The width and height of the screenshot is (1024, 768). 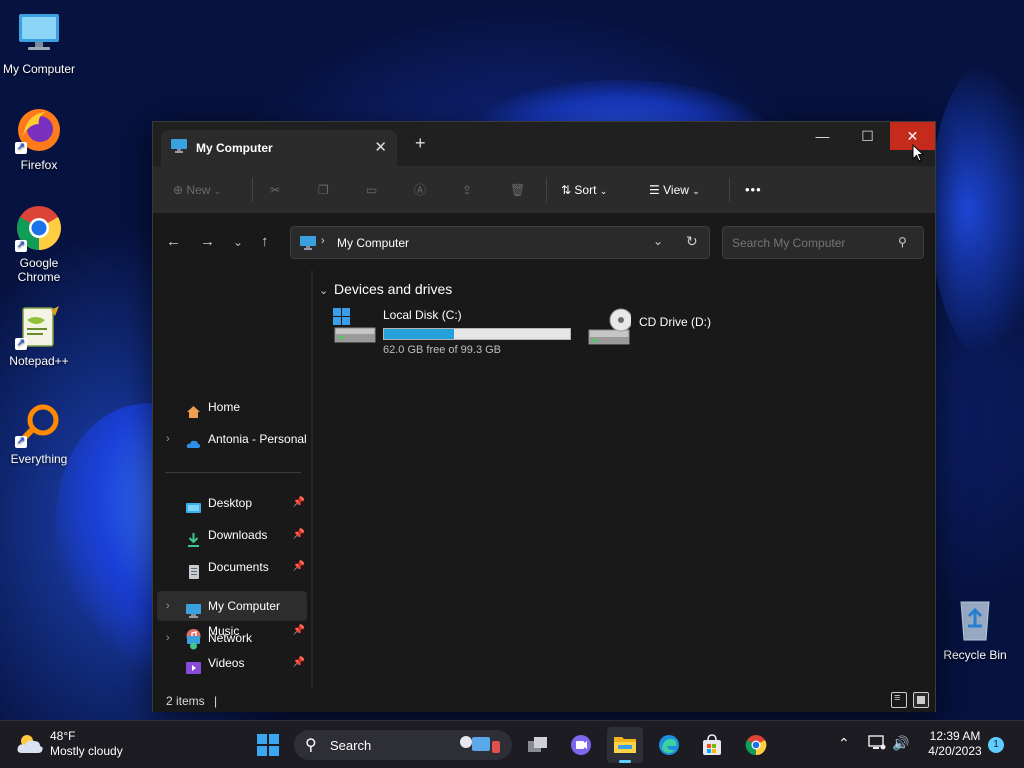 I want to click on refresh-icon: ↻, so click(x=692, y=241).